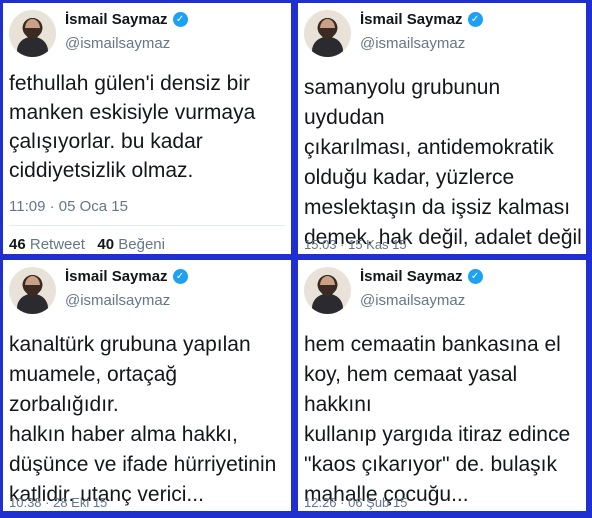  Describe the element at coordinates (57, 244) in the screenshot. I see `retweet-label: Retweet` at that location.